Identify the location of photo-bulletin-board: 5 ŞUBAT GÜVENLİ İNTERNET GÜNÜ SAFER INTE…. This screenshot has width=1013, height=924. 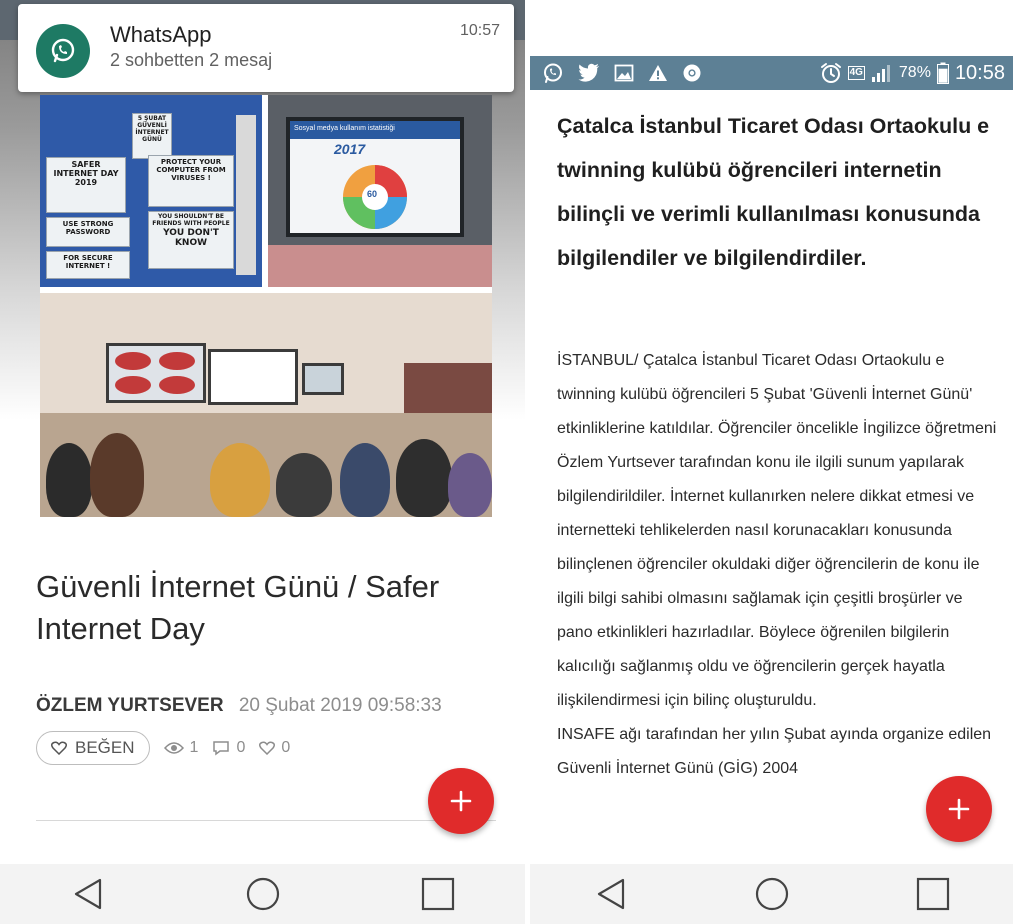
(151, 191).